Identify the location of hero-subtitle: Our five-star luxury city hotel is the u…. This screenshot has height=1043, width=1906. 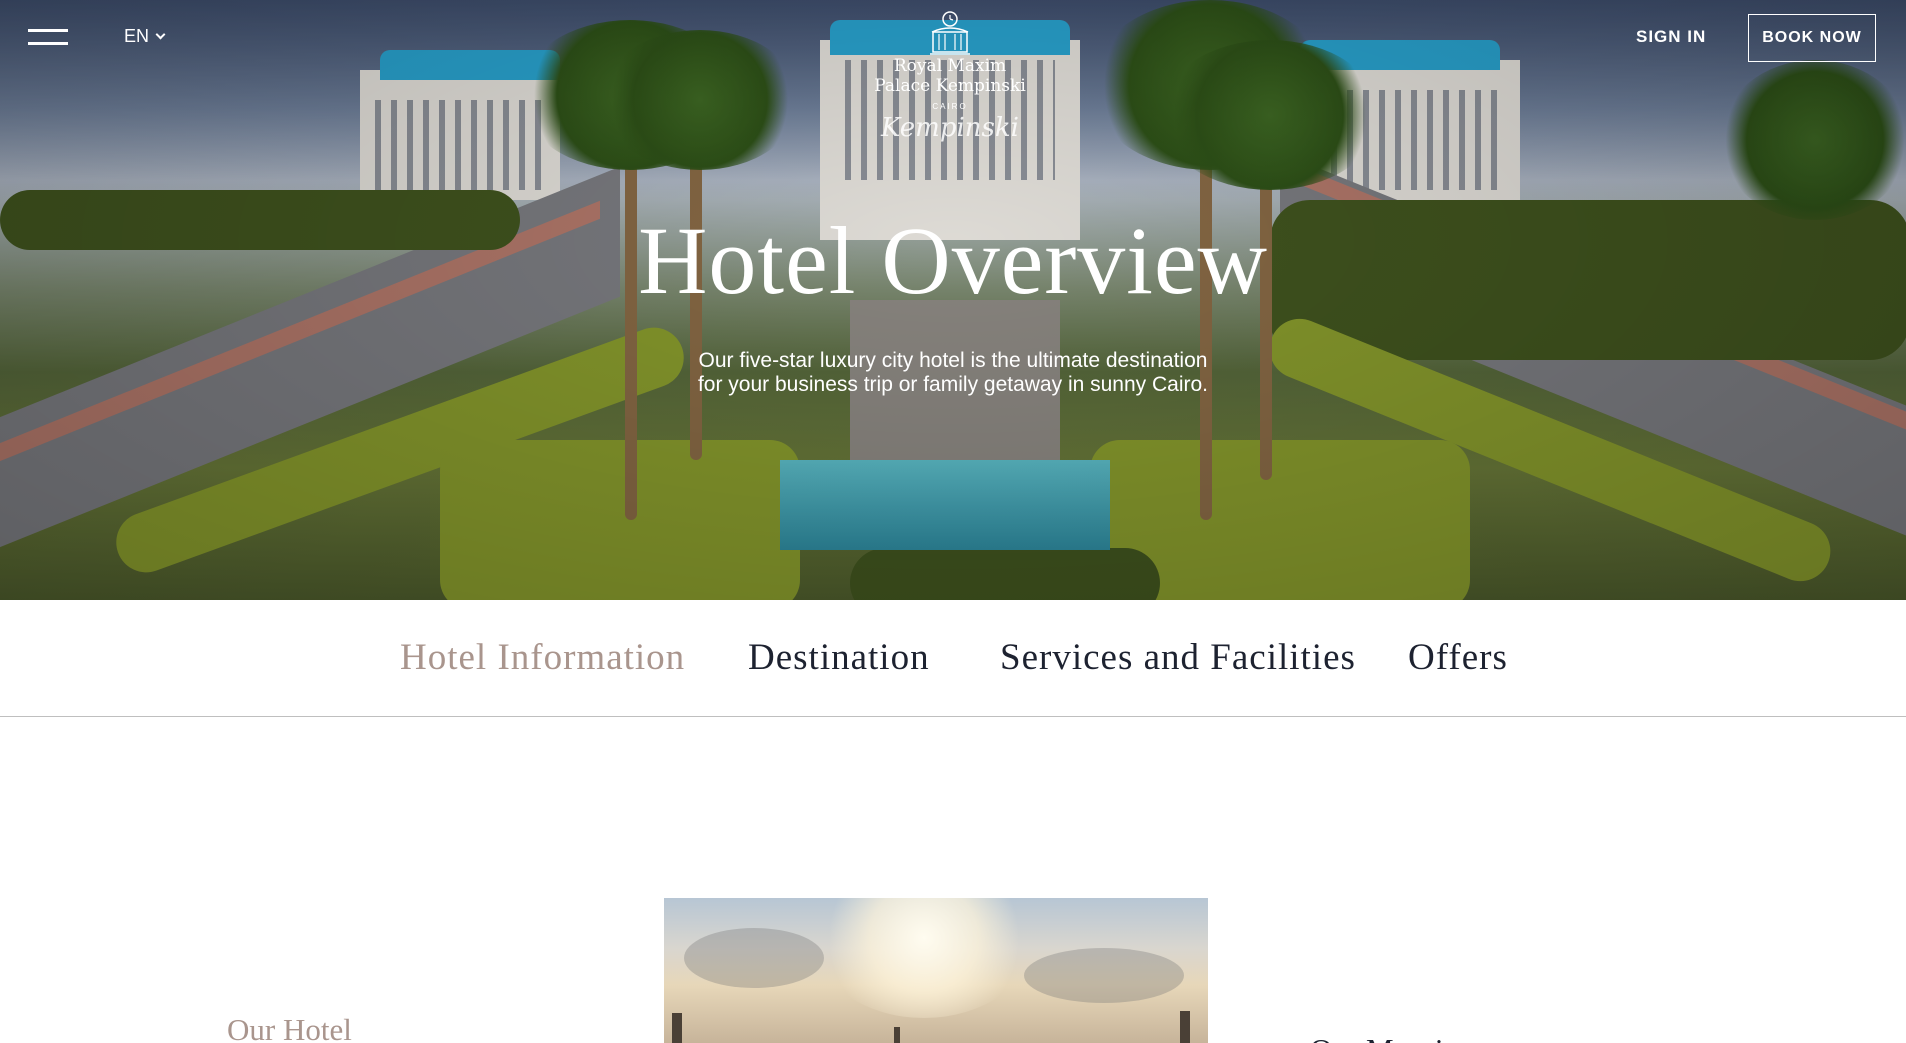
(953, 373).